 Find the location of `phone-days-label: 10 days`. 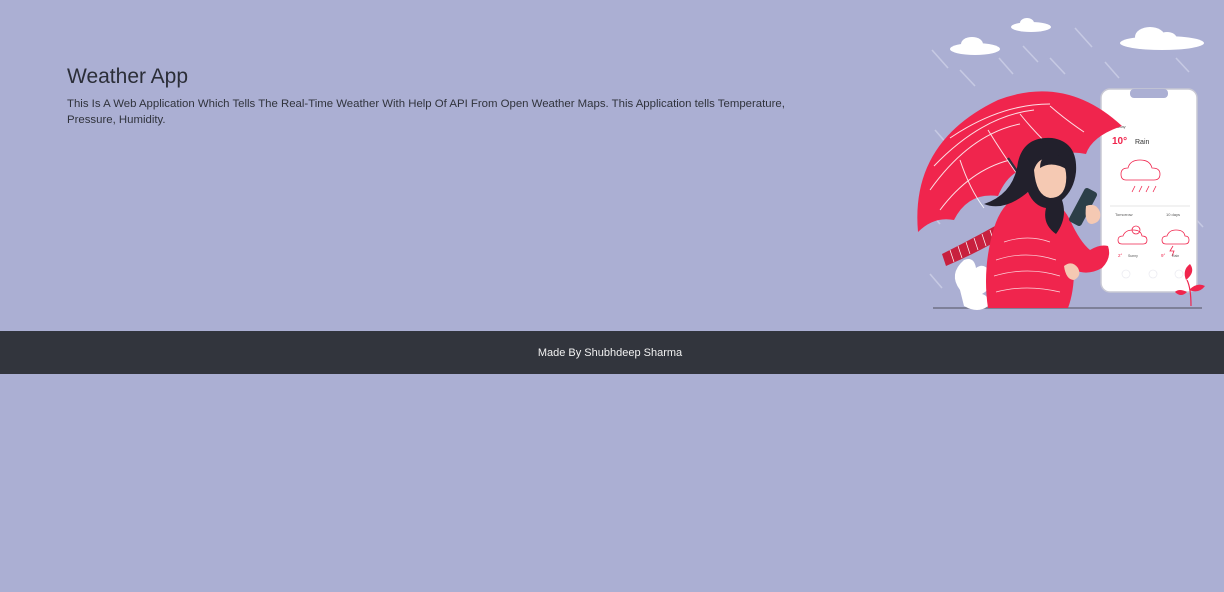

phone-days-label: 10 days is located at coordinates (1173, 214).